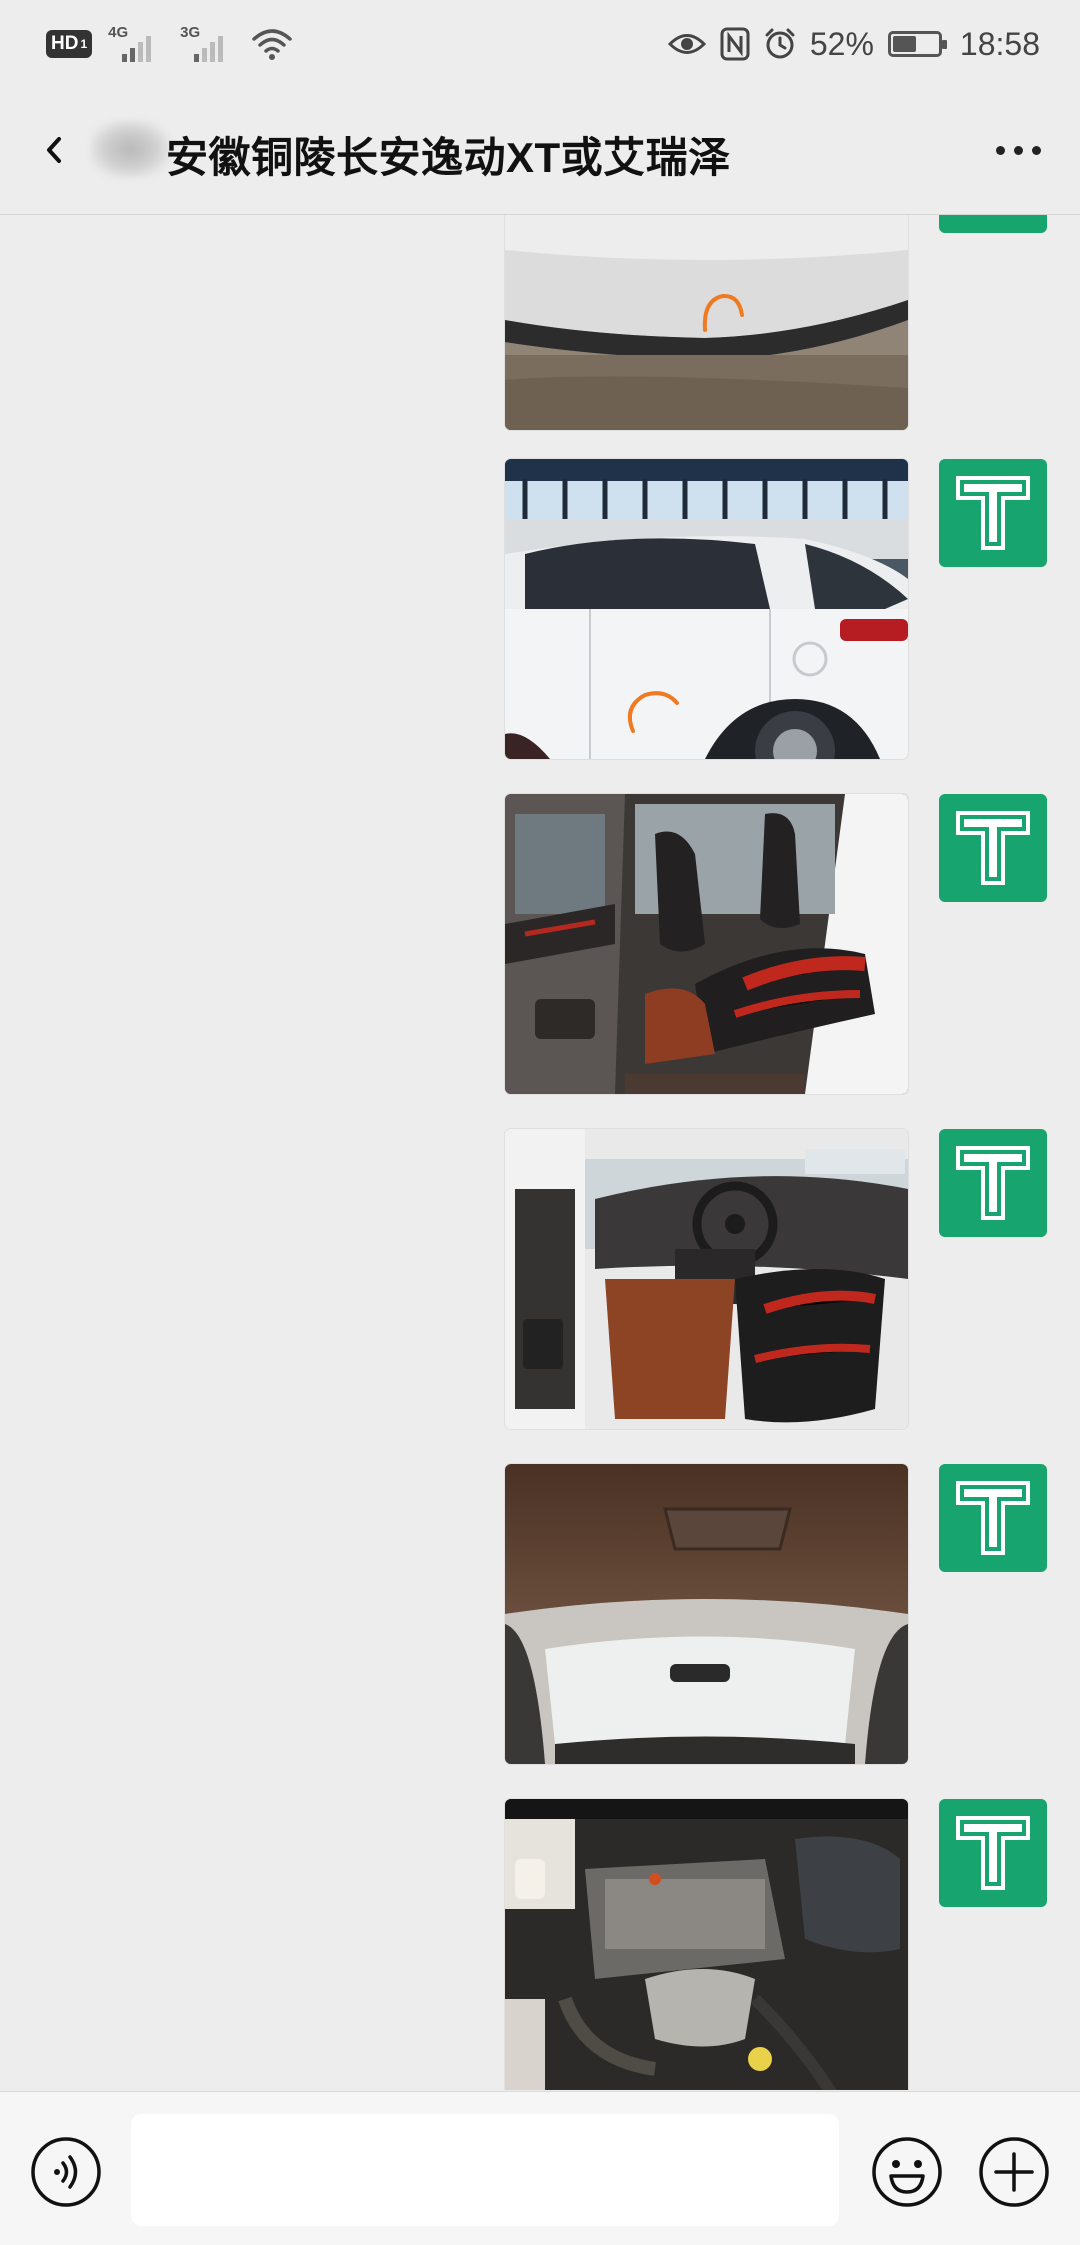 This screenshot has width=1080, height=2245. What do you see at coordinates (65, 43) in the screenshot?
I see `hd-label: HD` at bounding box center [65, 43].